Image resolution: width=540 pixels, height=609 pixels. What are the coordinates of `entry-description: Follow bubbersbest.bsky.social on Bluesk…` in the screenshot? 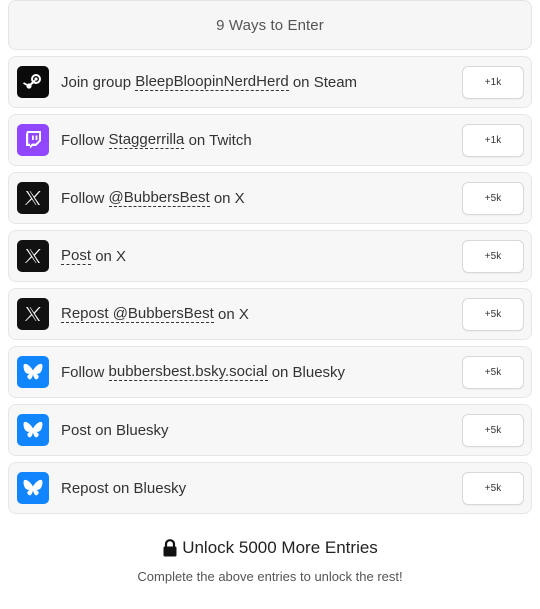 It's located at (203, 372).